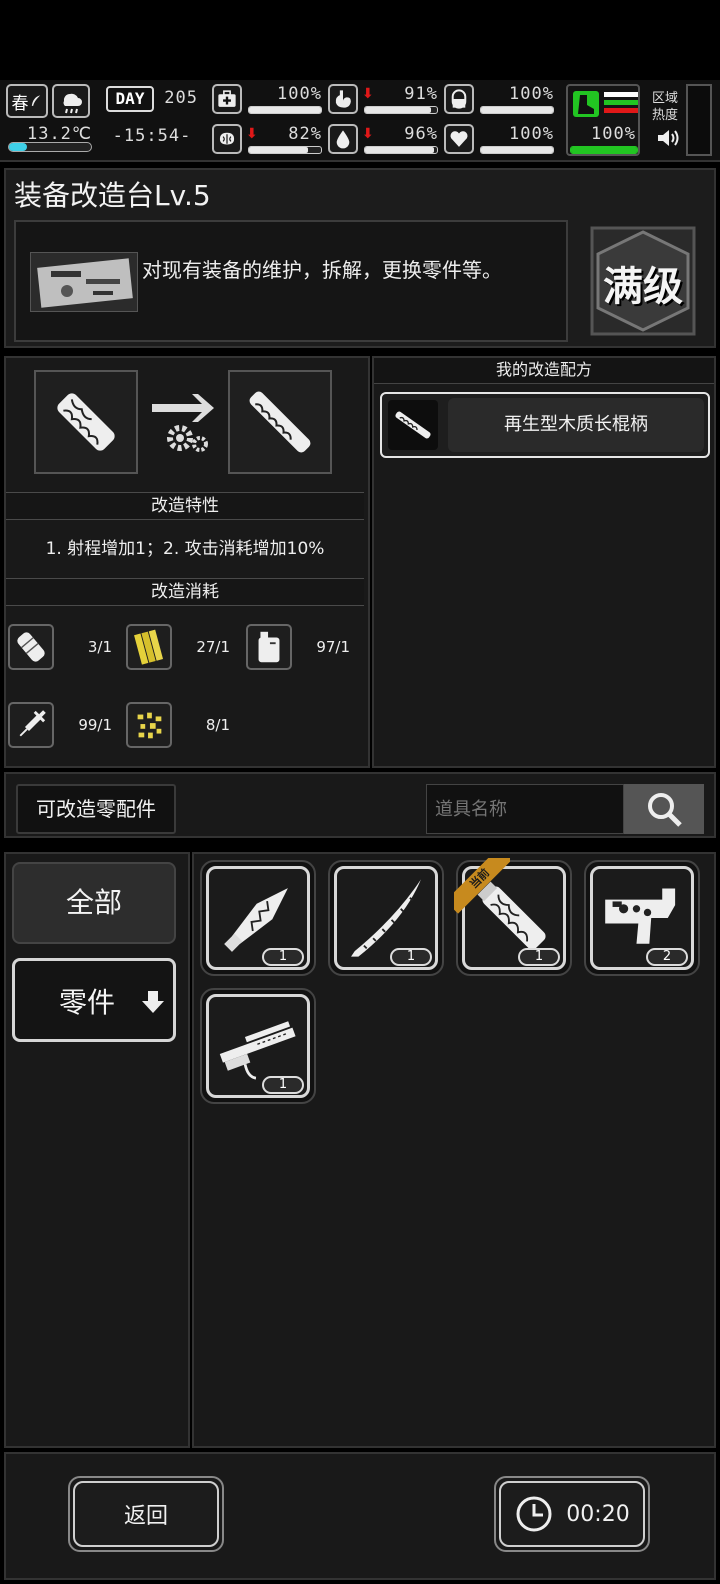 Image resolution: width=720 pixels, height=1584 pixels. Describe the element at coordinates (269, 142) in the screenshot. I see `vital-stat: ⬇ 82%` at that location.